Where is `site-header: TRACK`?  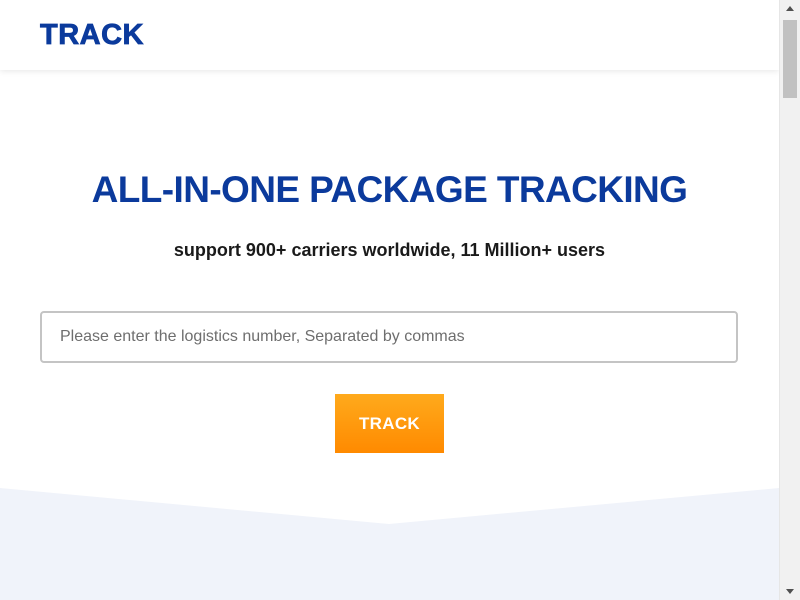
site-header: TRACK is located at coordinates (389, 35).